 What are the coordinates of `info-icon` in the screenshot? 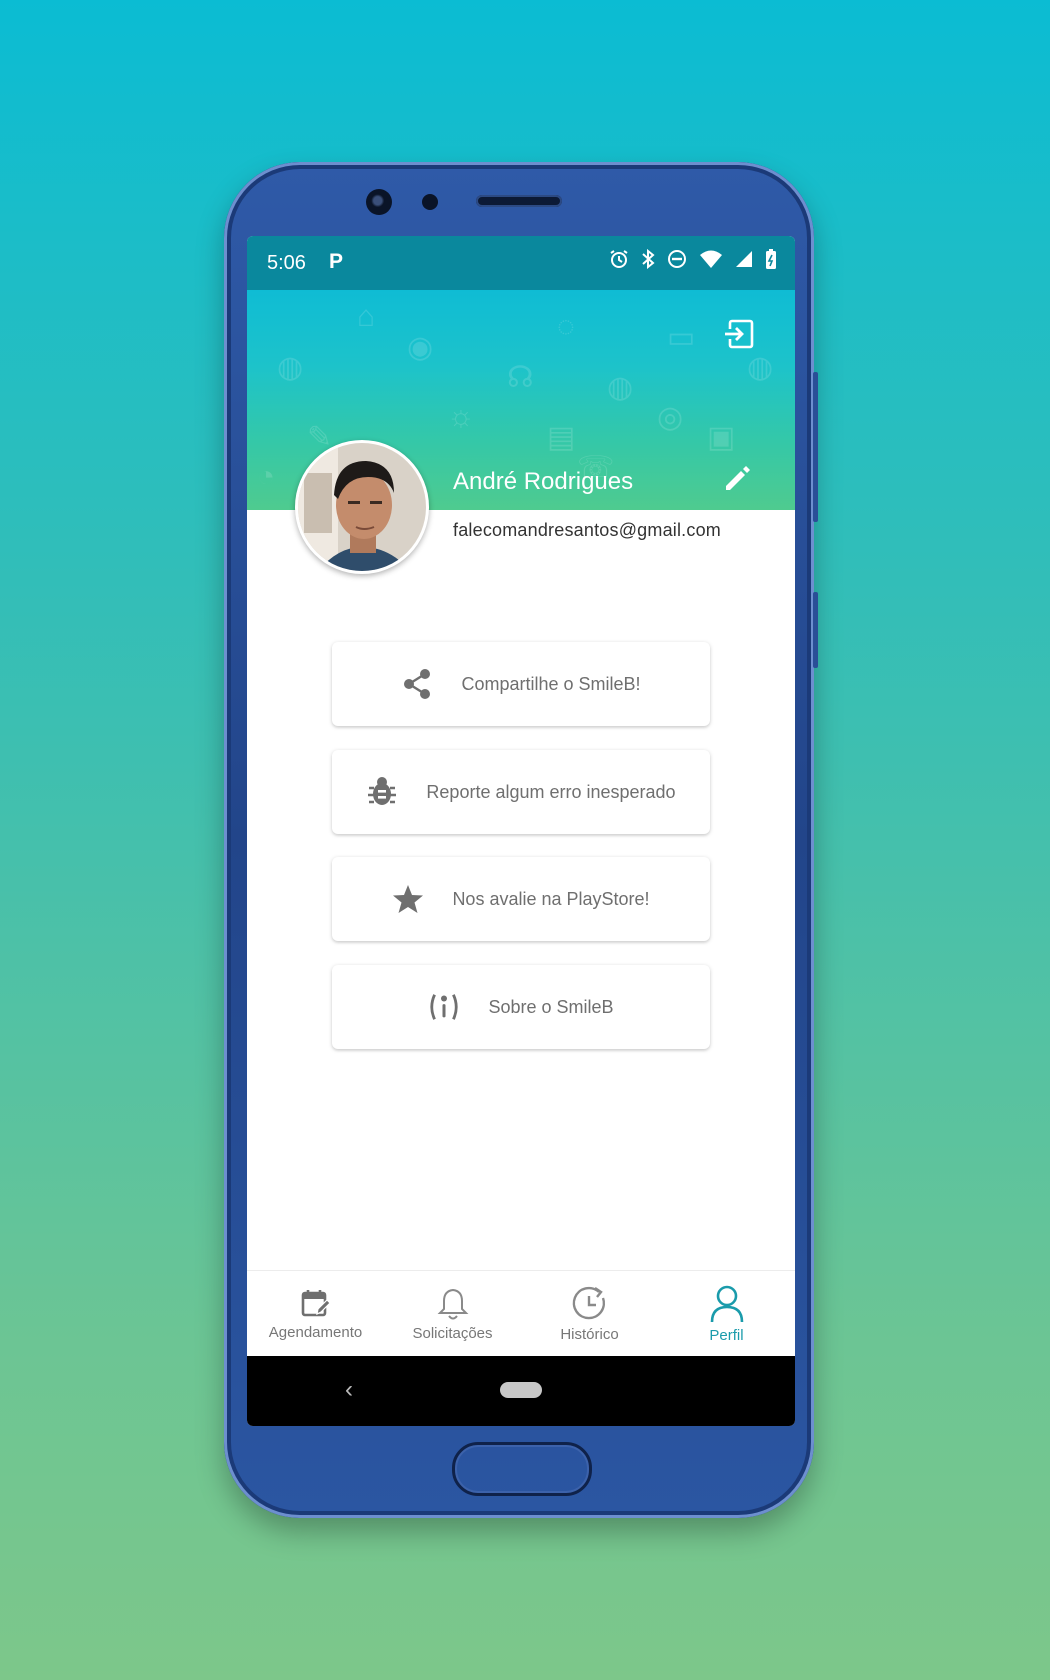 It's located at (444, 1007).